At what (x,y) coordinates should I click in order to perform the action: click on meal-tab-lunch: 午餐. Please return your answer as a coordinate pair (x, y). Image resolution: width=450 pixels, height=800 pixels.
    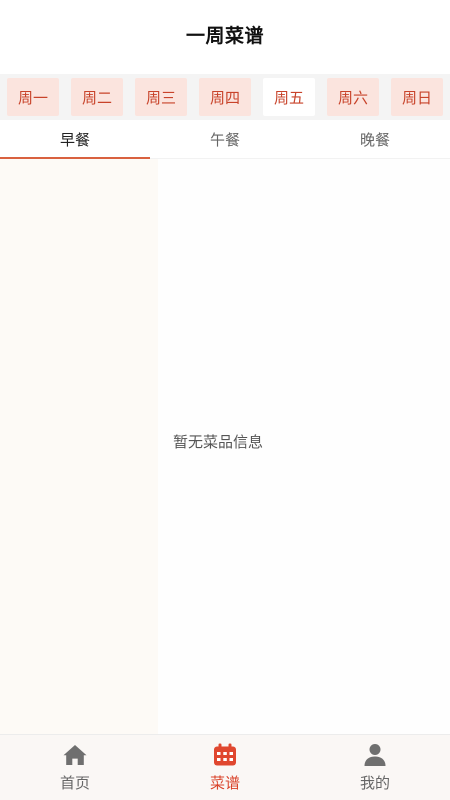
    Looking at the image, I should click on (225, 139).